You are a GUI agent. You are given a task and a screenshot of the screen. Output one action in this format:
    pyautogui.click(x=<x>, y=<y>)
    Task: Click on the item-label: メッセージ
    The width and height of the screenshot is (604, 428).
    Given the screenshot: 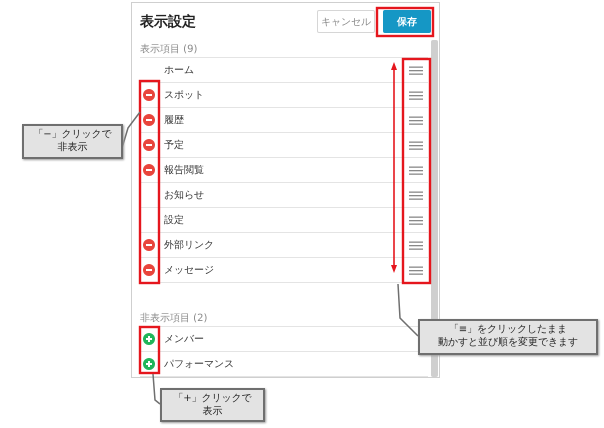 What is the action you would take?
    pyautogui.click(x=189, y=270)
    